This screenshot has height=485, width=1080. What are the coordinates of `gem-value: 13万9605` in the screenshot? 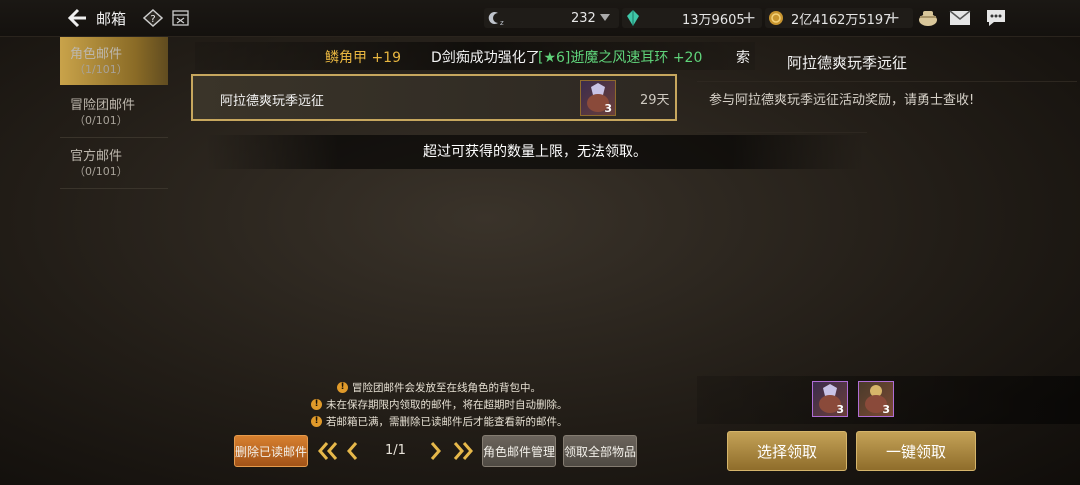 It's located at (713, 20).